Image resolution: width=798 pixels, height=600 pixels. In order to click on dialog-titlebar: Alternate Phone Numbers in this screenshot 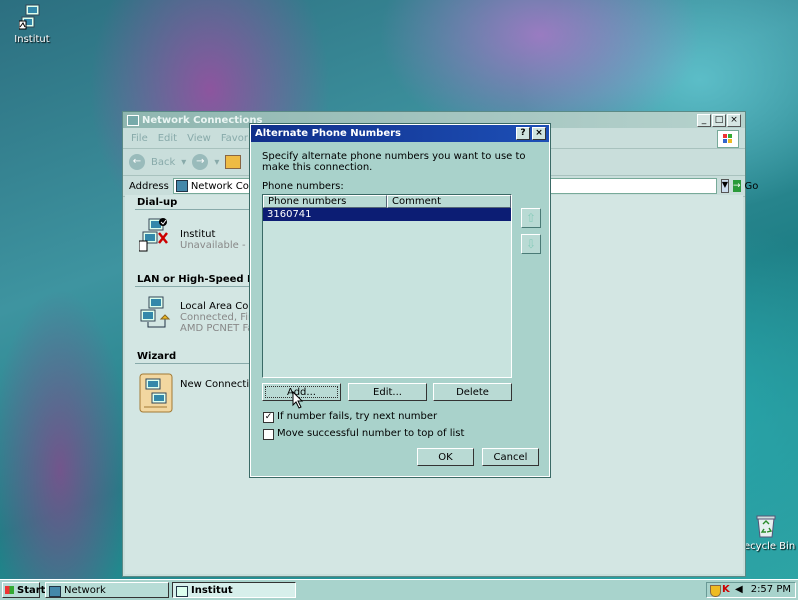, I will do `click(400, 133)`.